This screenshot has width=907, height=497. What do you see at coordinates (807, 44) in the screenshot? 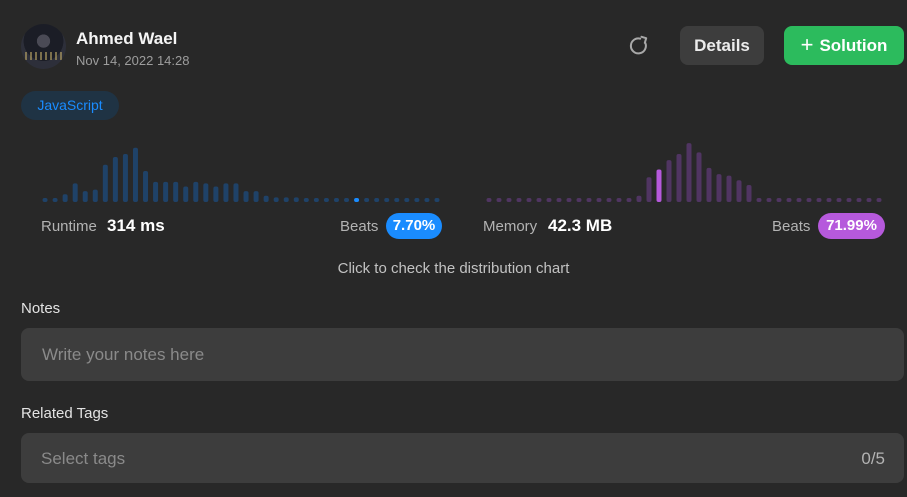
I see `plus-icon: +` at bounding box center [807, 44].